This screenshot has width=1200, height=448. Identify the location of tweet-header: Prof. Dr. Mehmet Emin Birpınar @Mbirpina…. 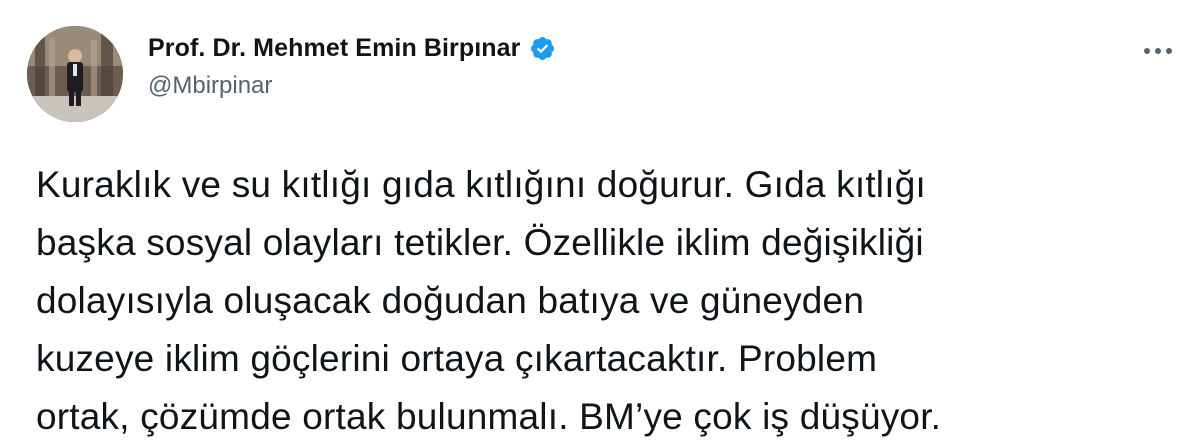
(352, 65).